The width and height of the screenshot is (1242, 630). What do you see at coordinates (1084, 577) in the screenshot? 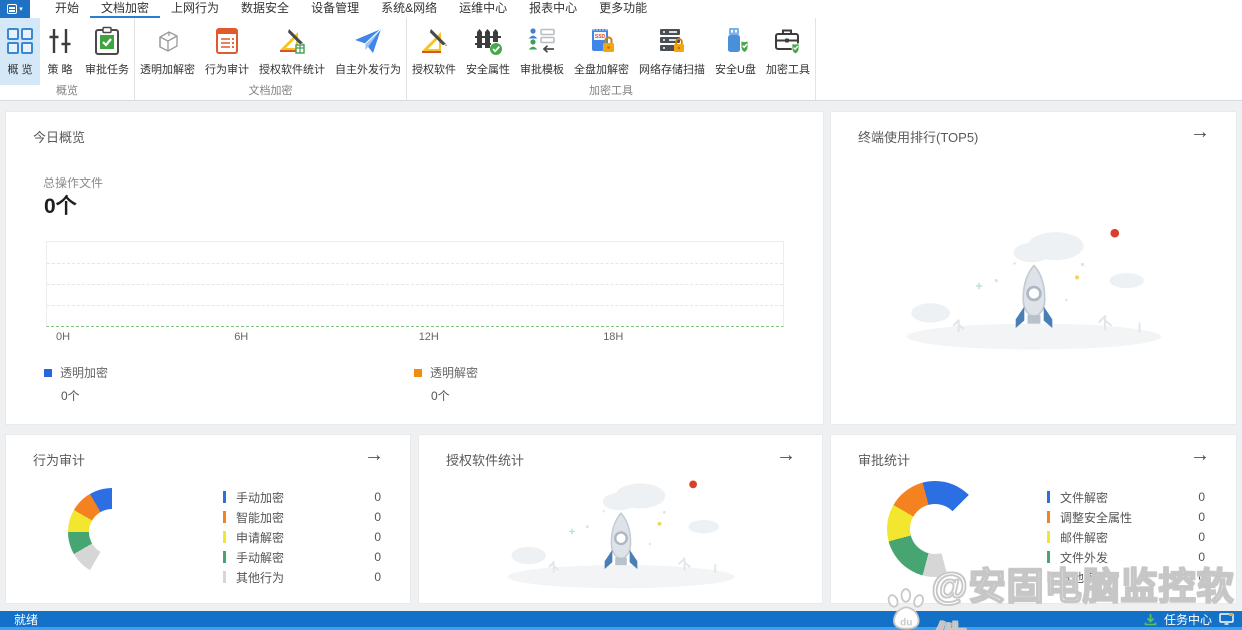
I see `legend-label: 其他审批` at bounding box center [1084, 577].